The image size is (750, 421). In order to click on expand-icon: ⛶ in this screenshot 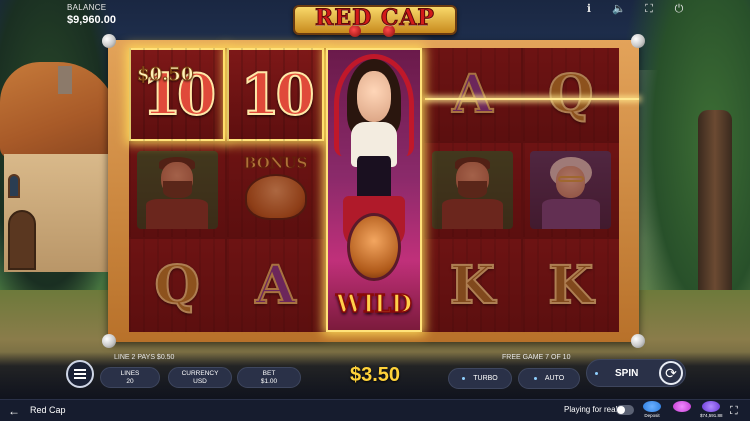, I will do `click(737, 411)`.